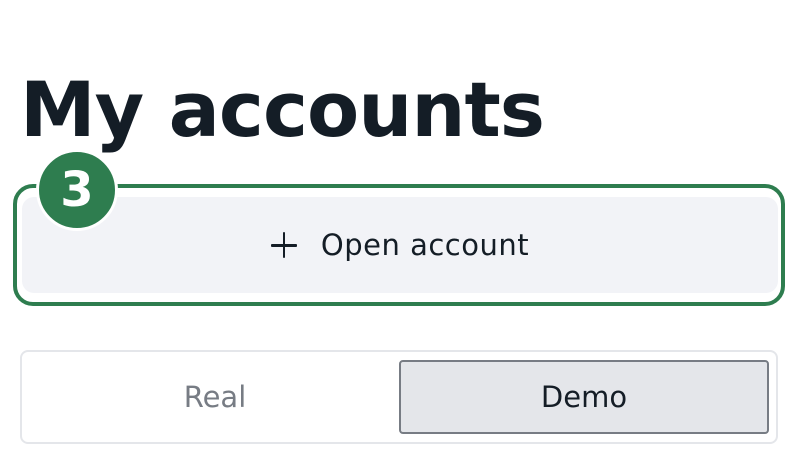 This screenshot has height=460, width=798. I want to click on page-title: My accounts, so click(282, 109).